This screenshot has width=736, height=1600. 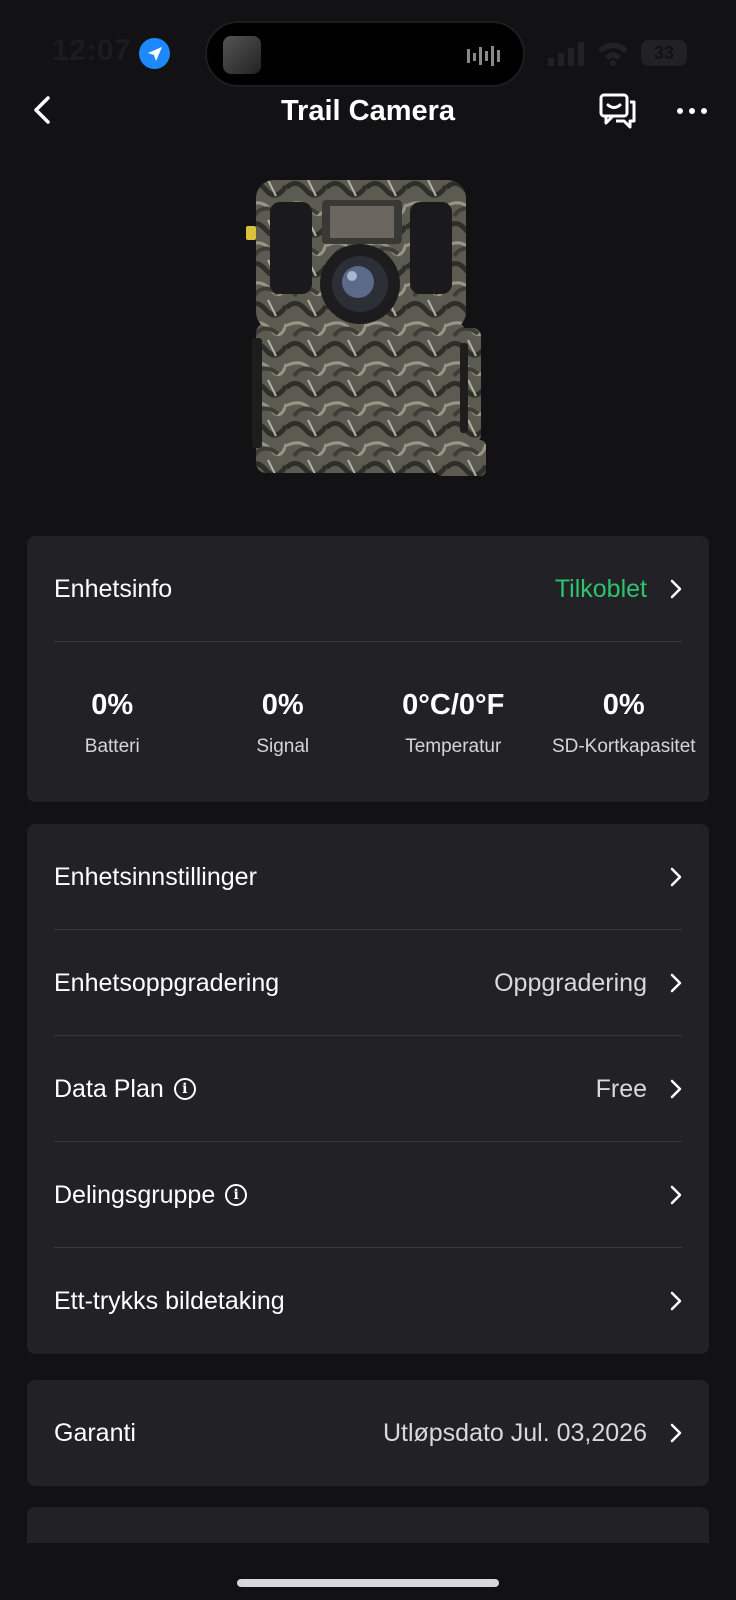 What do you see at coordinates (366, 328) in the screenshot?
I see `trail-camera-image` at bounding box center [366, 328].